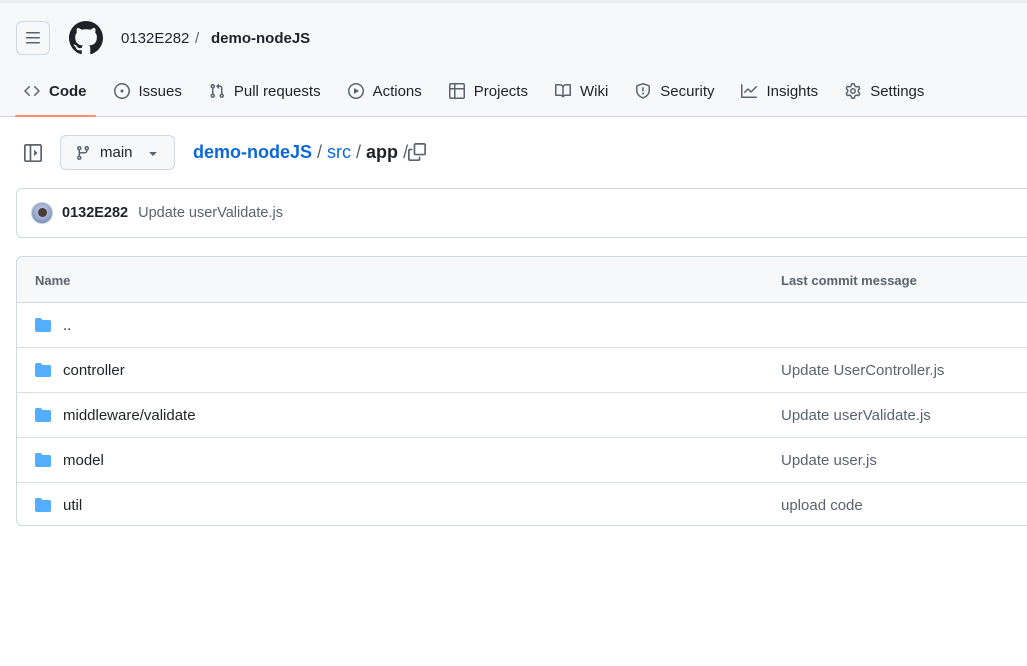 The image size is (1027, 666). What do you see at coordinates (792, 91) in the screenshot?
I see `tab-insights-label: Insights` at bounding box center [792, 91].